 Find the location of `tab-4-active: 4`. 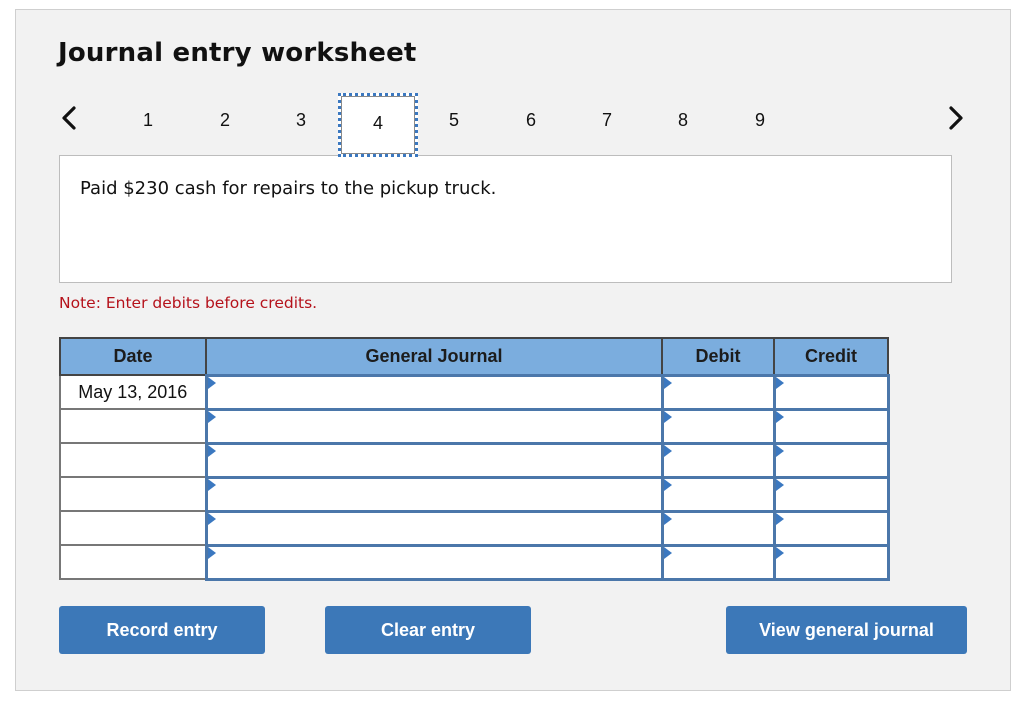

tab-4-active: 4 is located at coordinates (378, 125).